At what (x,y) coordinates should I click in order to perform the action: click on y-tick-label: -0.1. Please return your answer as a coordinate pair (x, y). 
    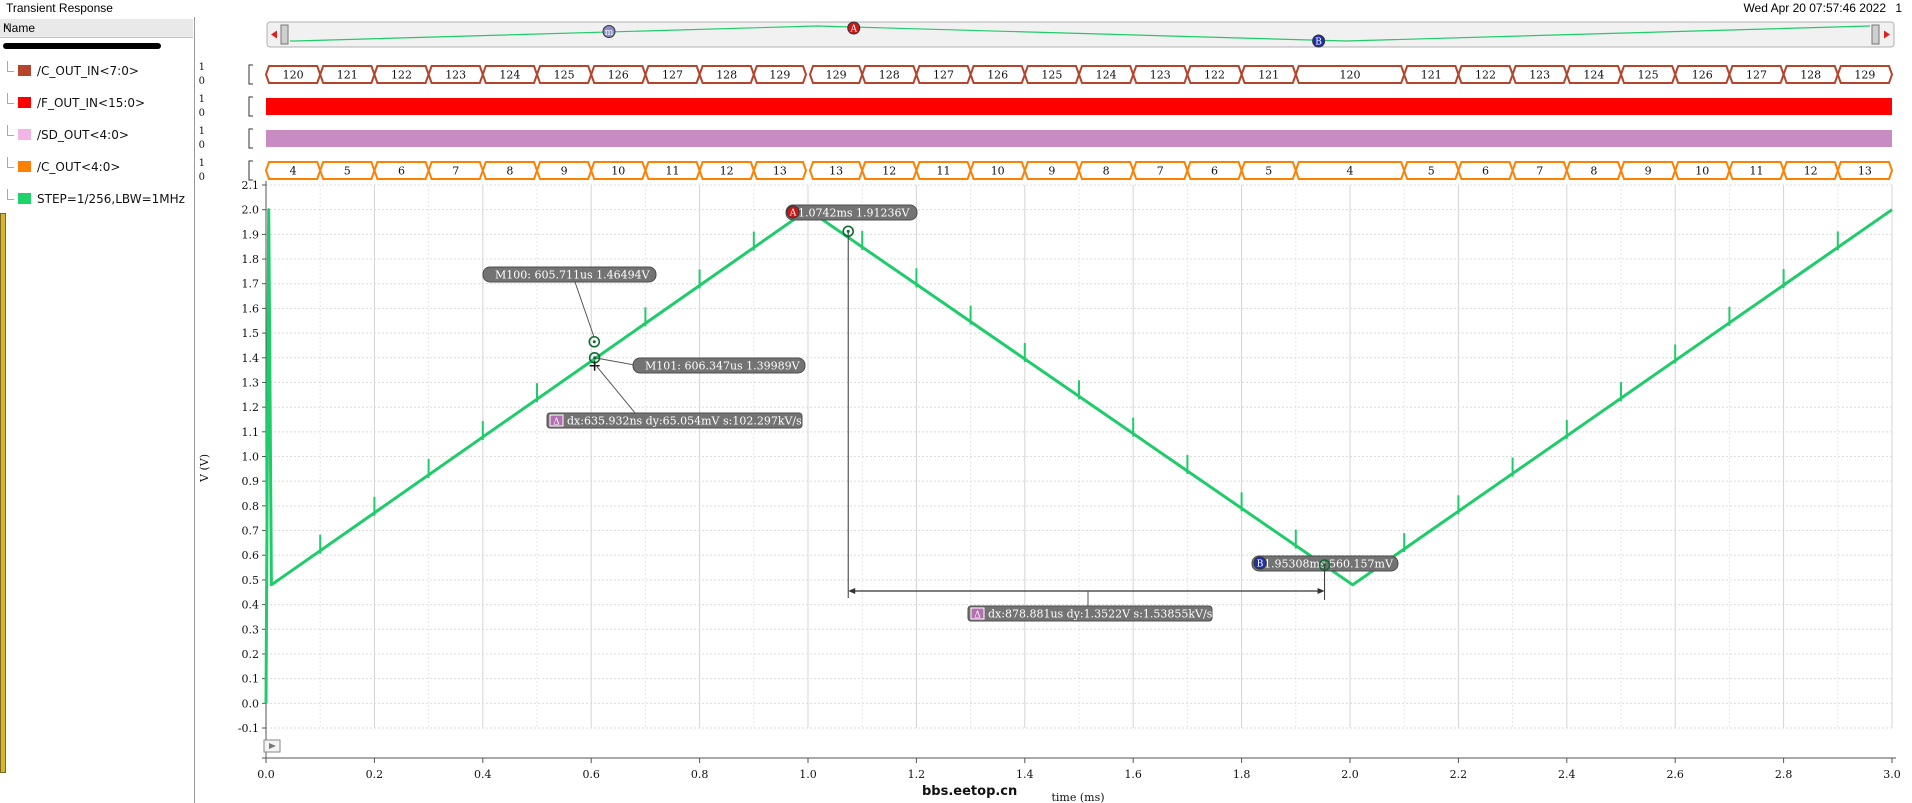
    Looking at the image, I should click on (248, 728).